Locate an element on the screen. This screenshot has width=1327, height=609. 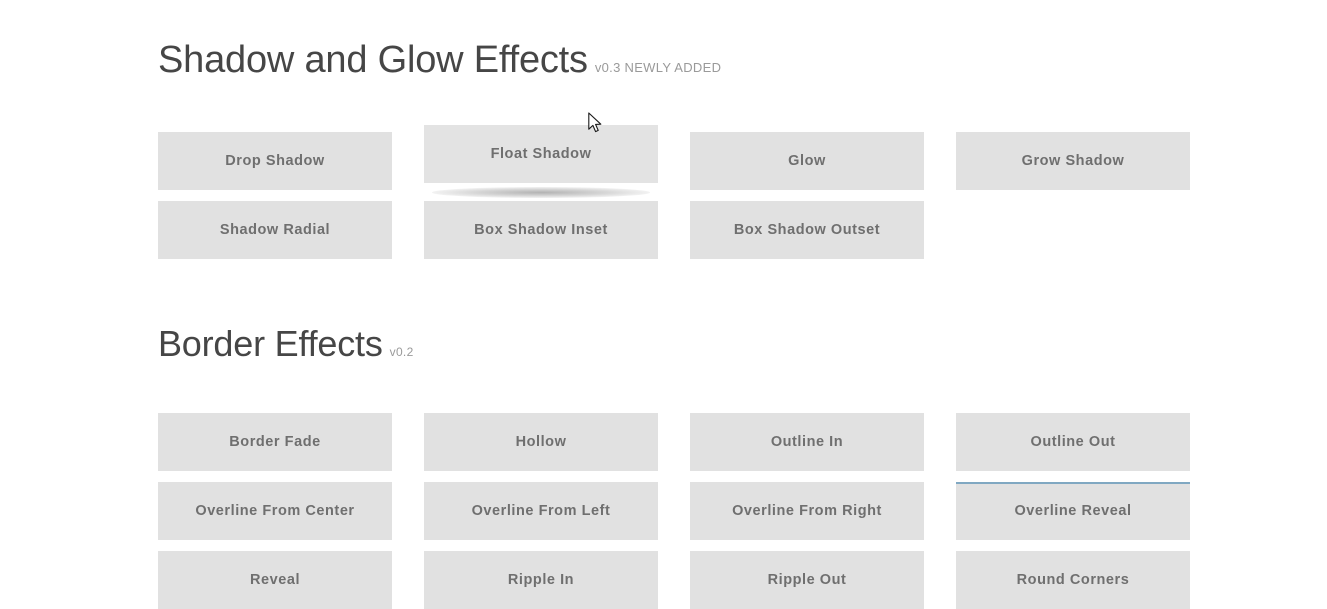
section-title: Border Effects is located at coordinates (270, 344).